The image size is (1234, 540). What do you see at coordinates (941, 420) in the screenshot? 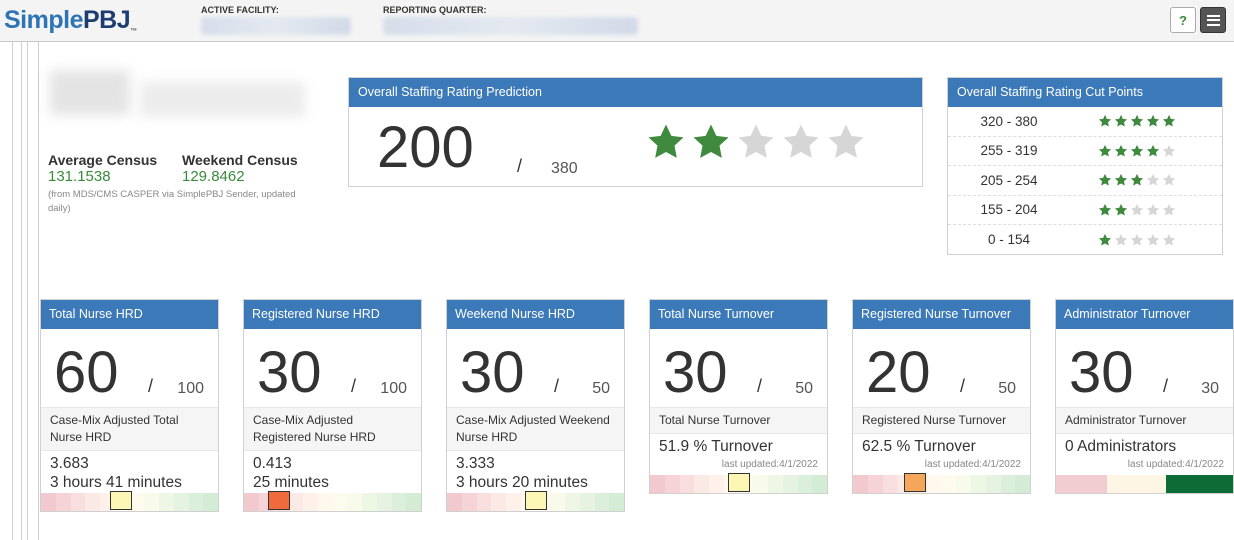
I see `metric-description: Registered Nurse Turnover` at bounding box center [941, 420].